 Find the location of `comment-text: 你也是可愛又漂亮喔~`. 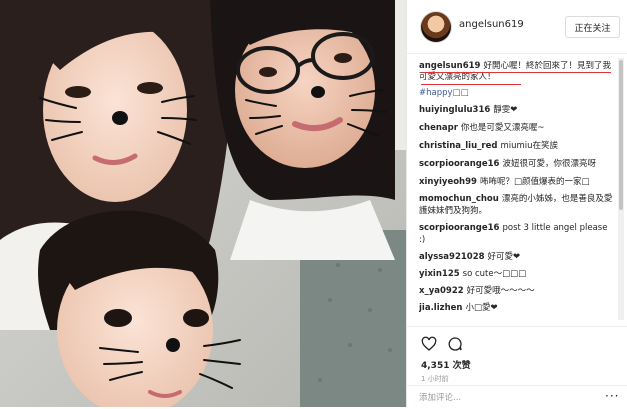

comment-text: 你也是可愛又漂亮喔~ is located at coordinates (502, 128).